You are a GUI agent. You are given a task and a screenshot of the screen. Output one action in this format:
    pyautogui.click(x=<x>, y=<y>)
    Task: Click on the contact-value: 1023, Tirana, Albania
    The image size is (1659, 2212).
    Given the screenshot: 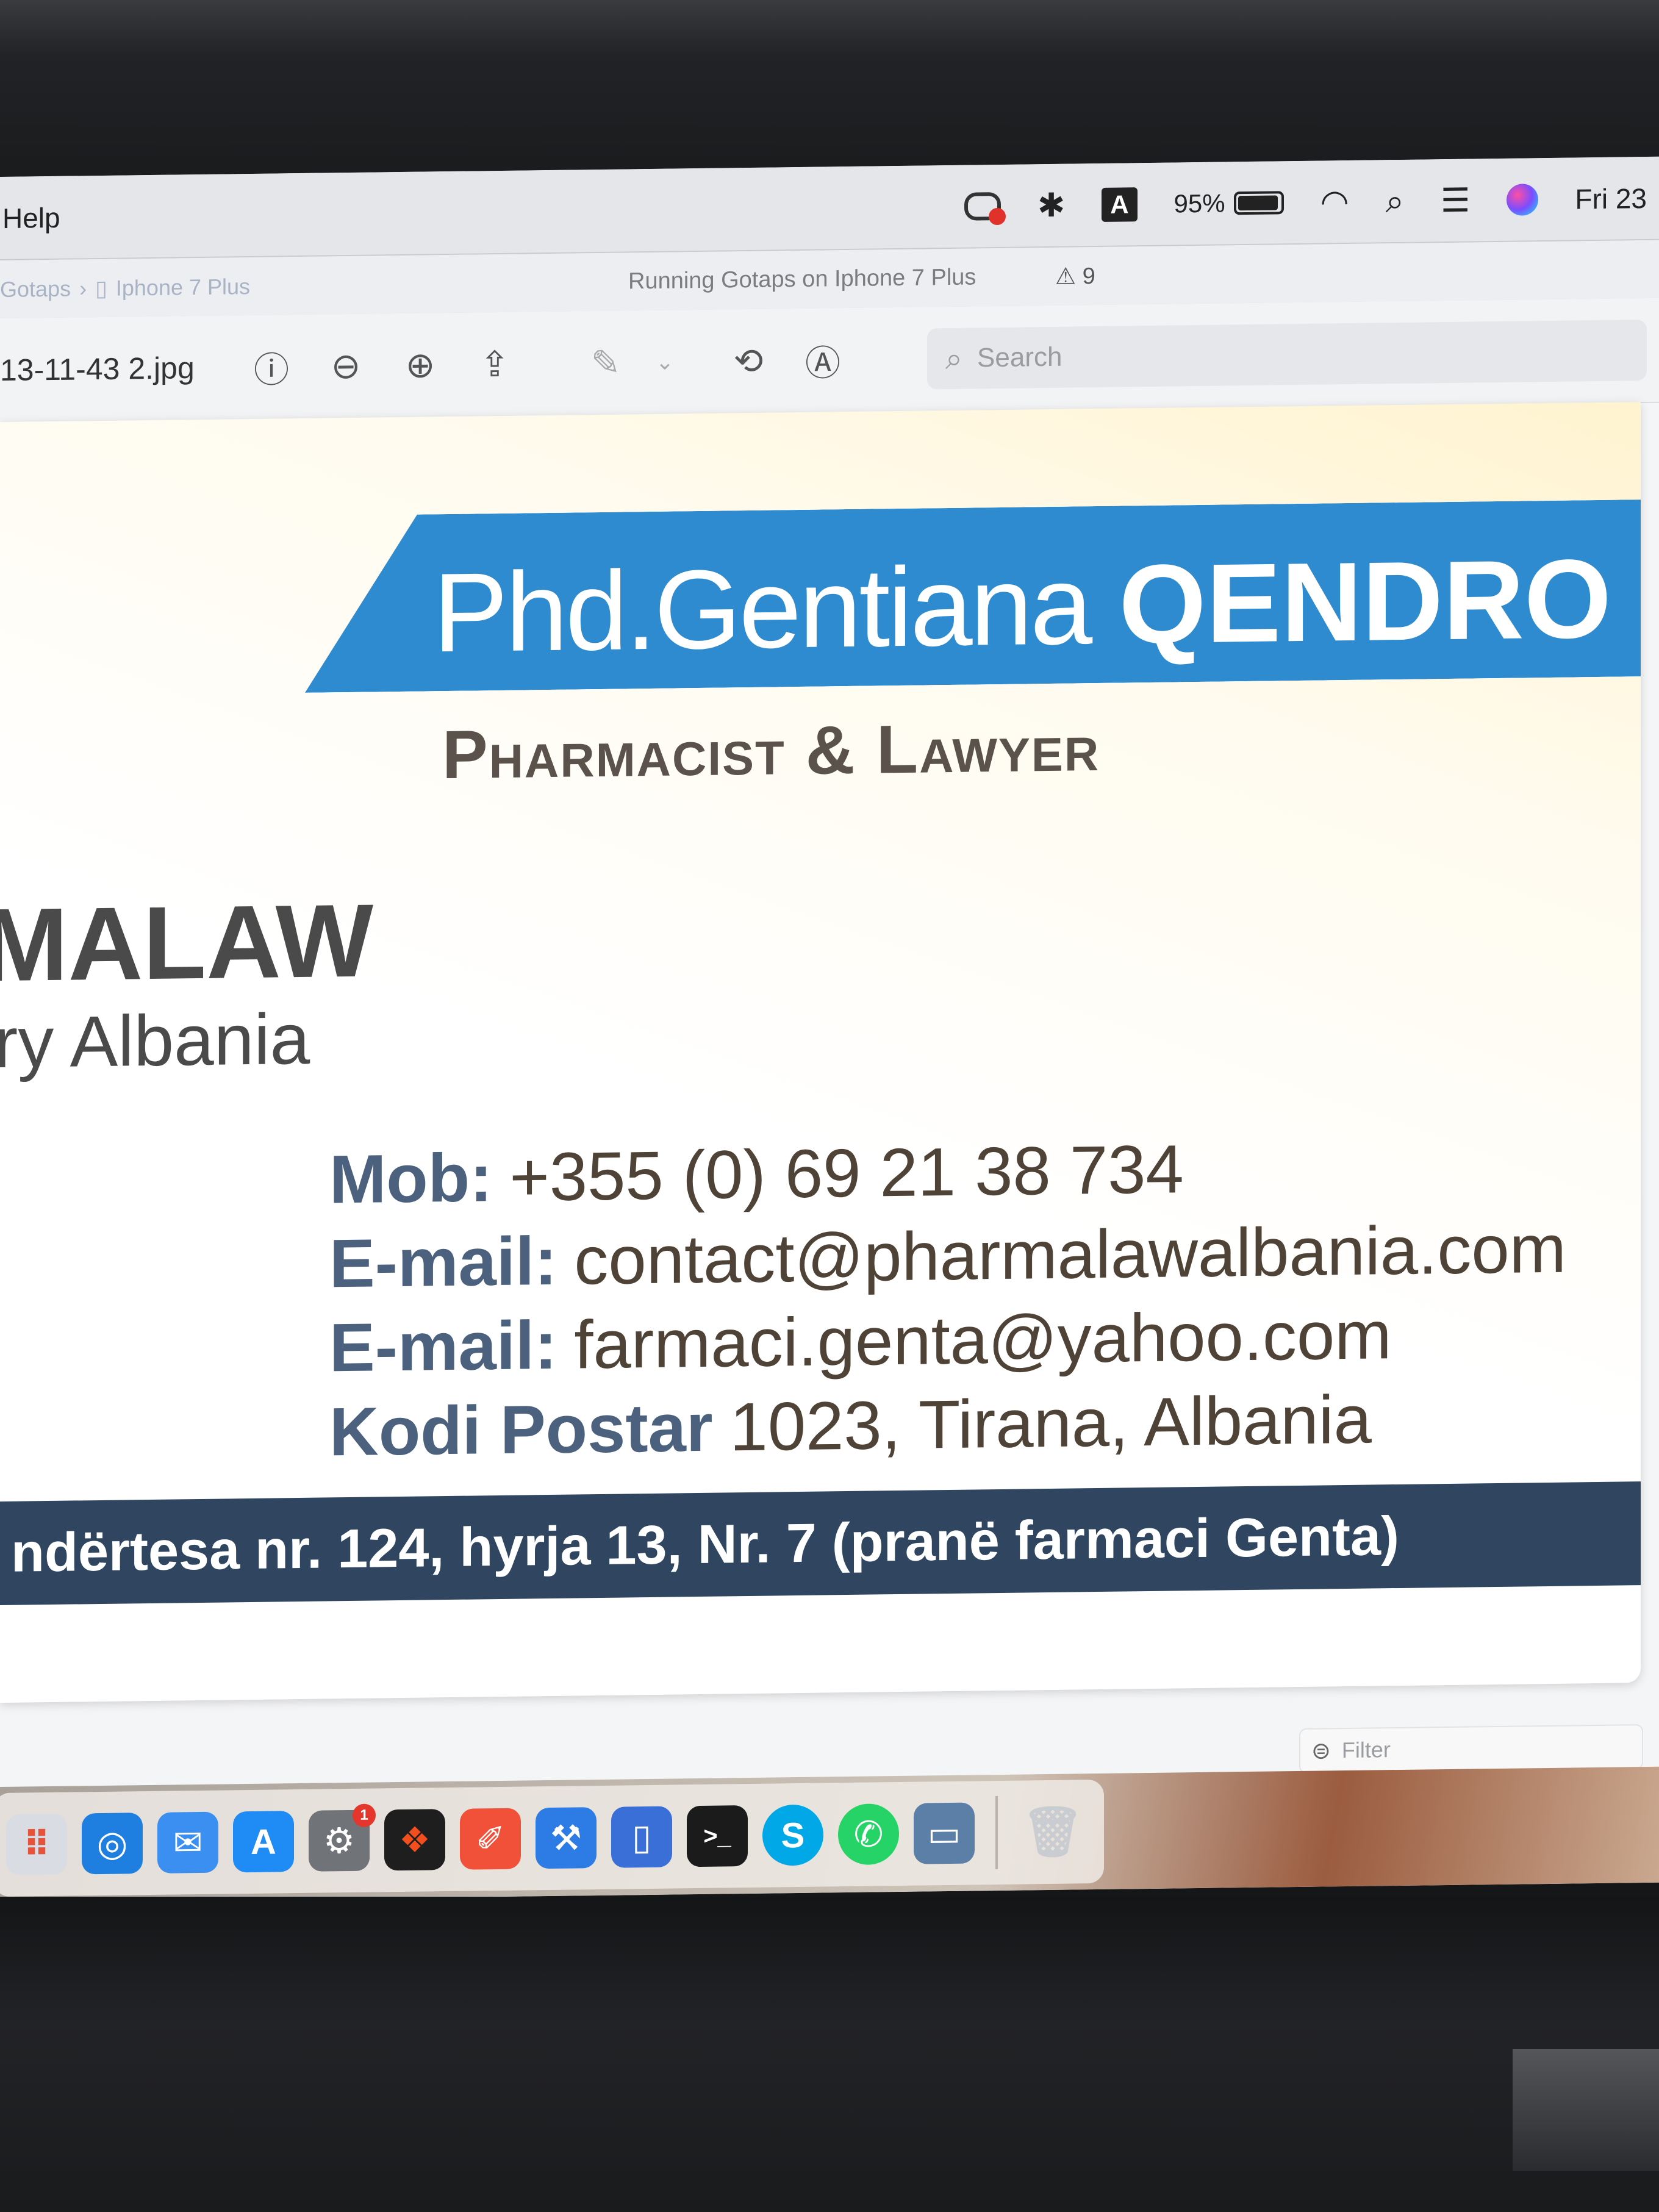 What is the action you would take?
    pyautogui.click(x=1050, y=1423)
    